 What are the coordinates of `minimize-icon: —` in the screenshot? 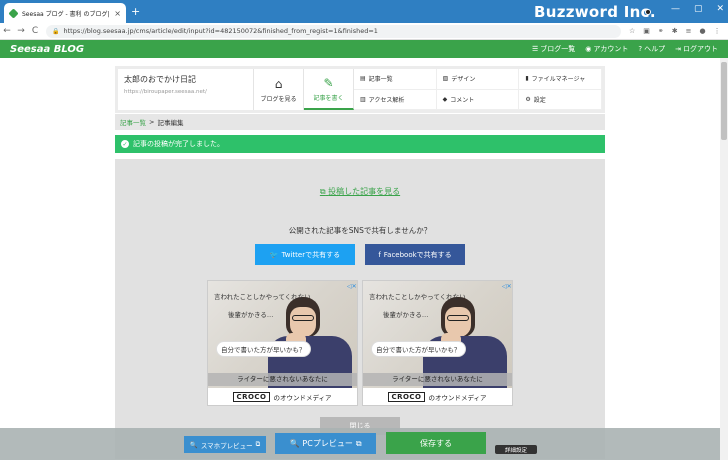 It's located at (675, 9).